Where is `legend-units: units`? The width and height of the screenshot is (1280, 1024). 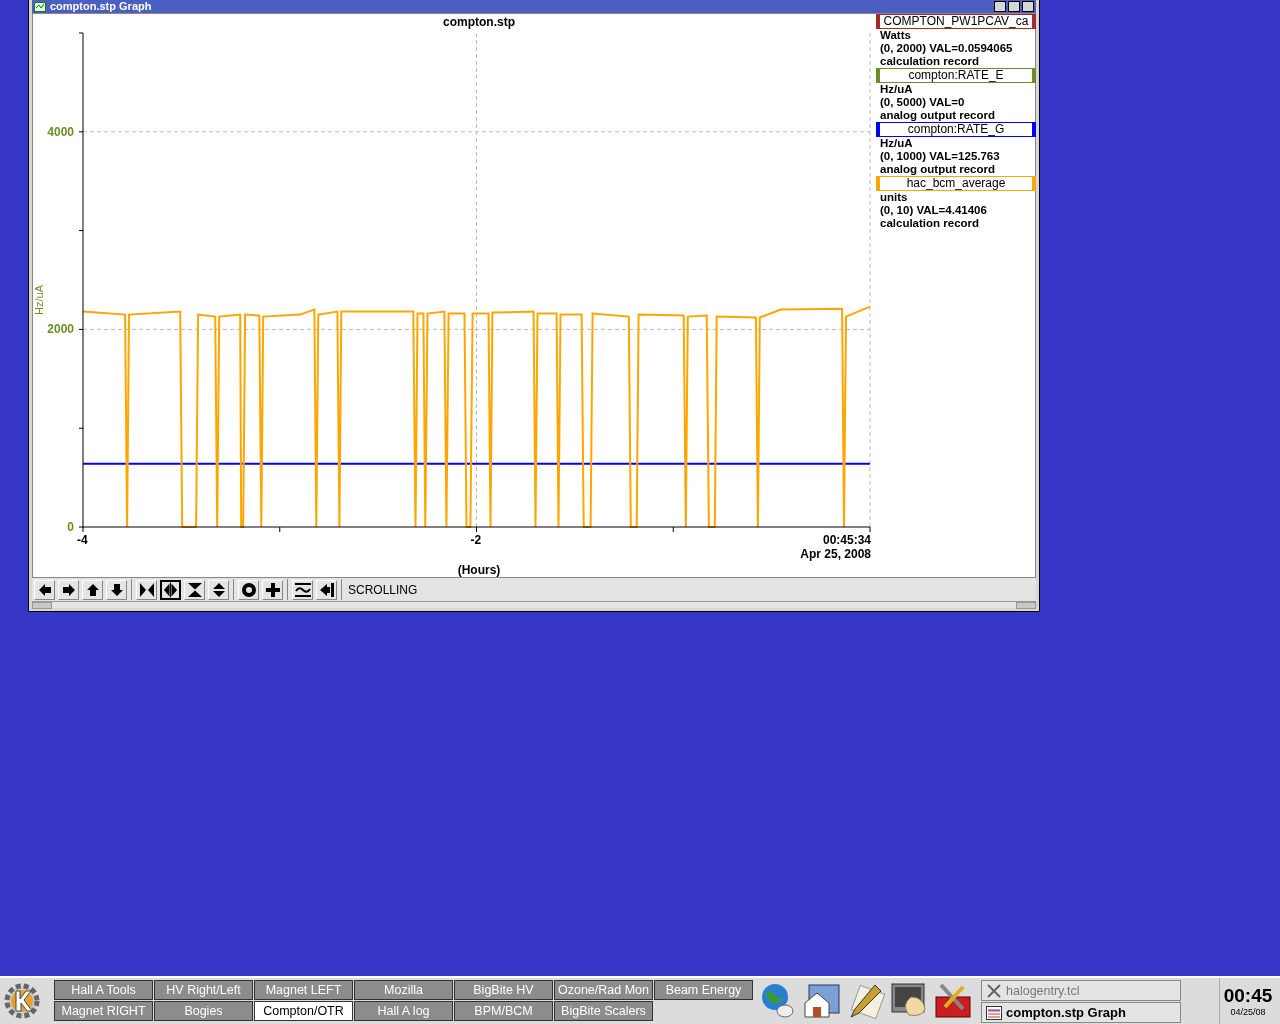 legend-units: units is located at coordinates (894, 197).